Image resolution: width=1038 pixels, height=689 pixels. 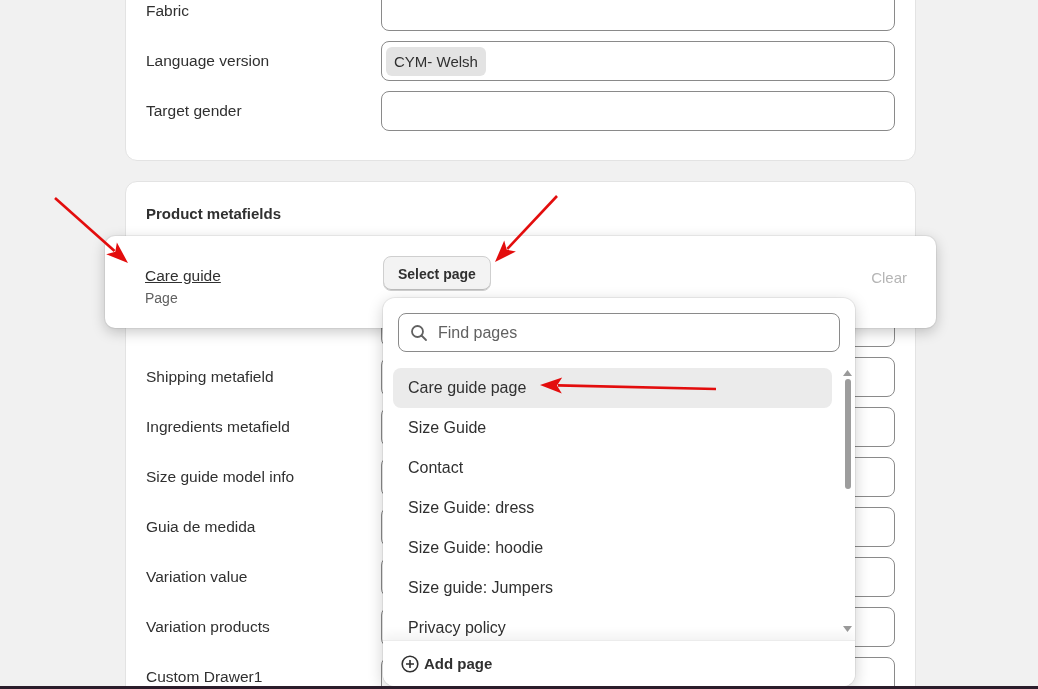 What do you see at coordinates (447, 663) in the screenshot?
I see `add-page-button: Add page` at bounding box center [447, 663].